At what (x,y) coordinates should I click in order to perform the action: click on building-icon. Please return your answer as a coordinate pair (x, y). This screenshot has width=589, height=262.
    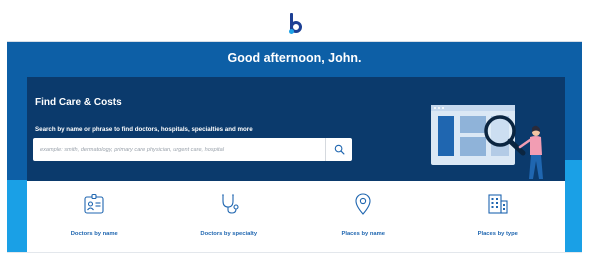
    Looking at the image, I should click on (498, 204).